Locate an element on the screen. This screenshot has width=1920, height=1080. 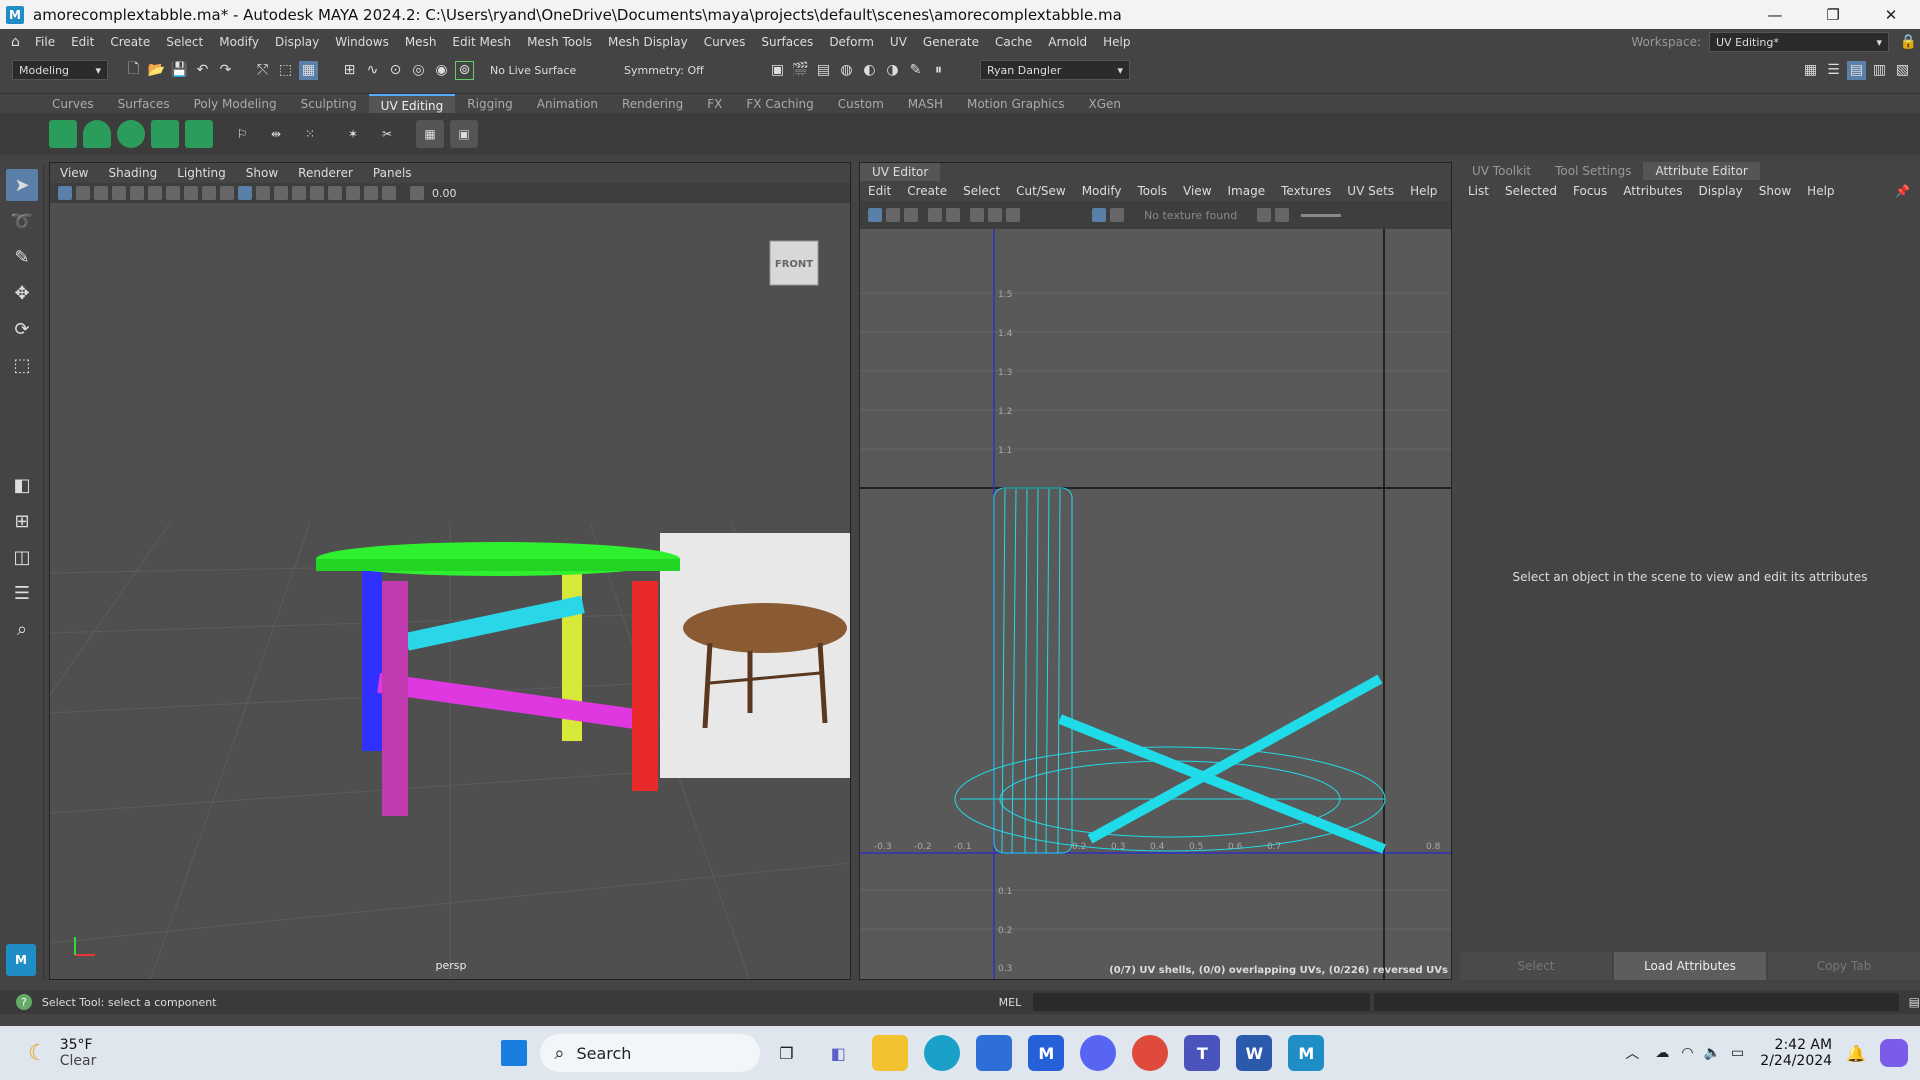
shelf-tab-sculpting: Sculpting is located at coordinates (329, 104).